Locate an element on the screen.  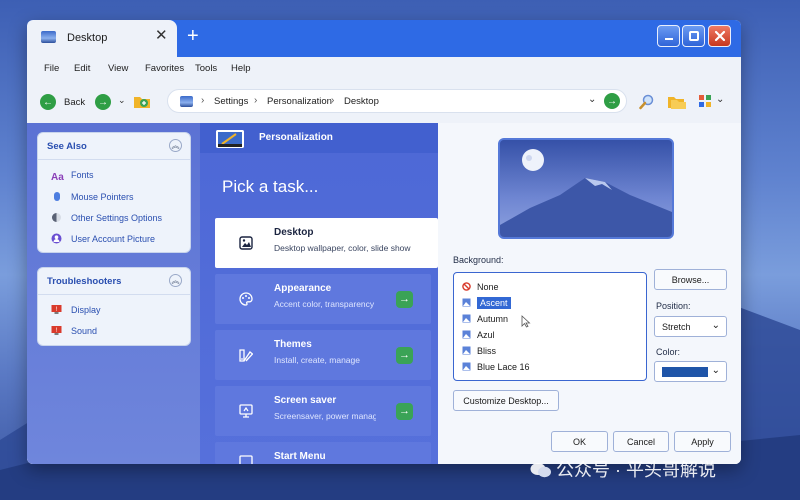
forward-button: → is located at coordinates (103, 102).